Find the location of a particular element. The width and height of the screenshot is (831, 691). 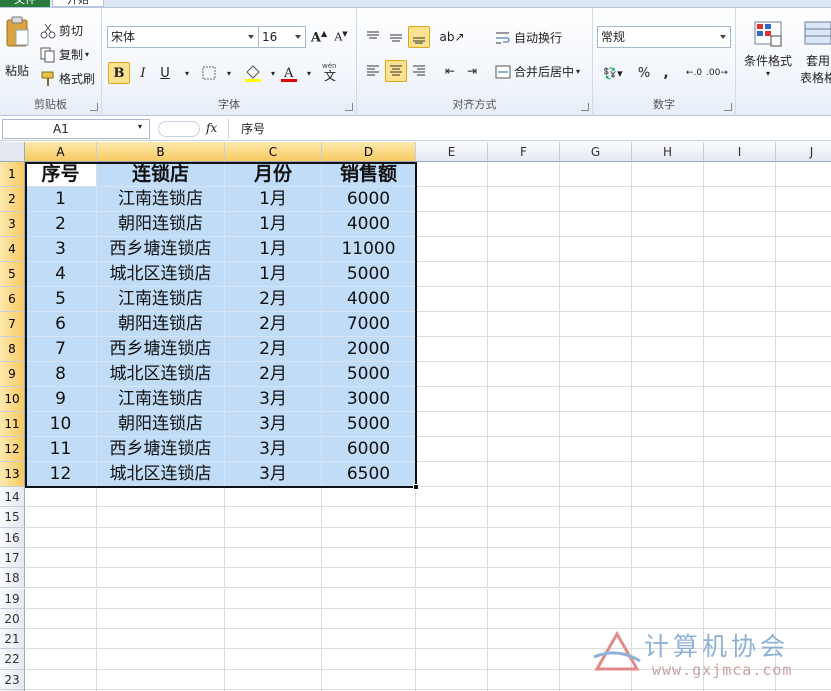

copy-button: 复制 ▾ is located at coordinates (64, 54).